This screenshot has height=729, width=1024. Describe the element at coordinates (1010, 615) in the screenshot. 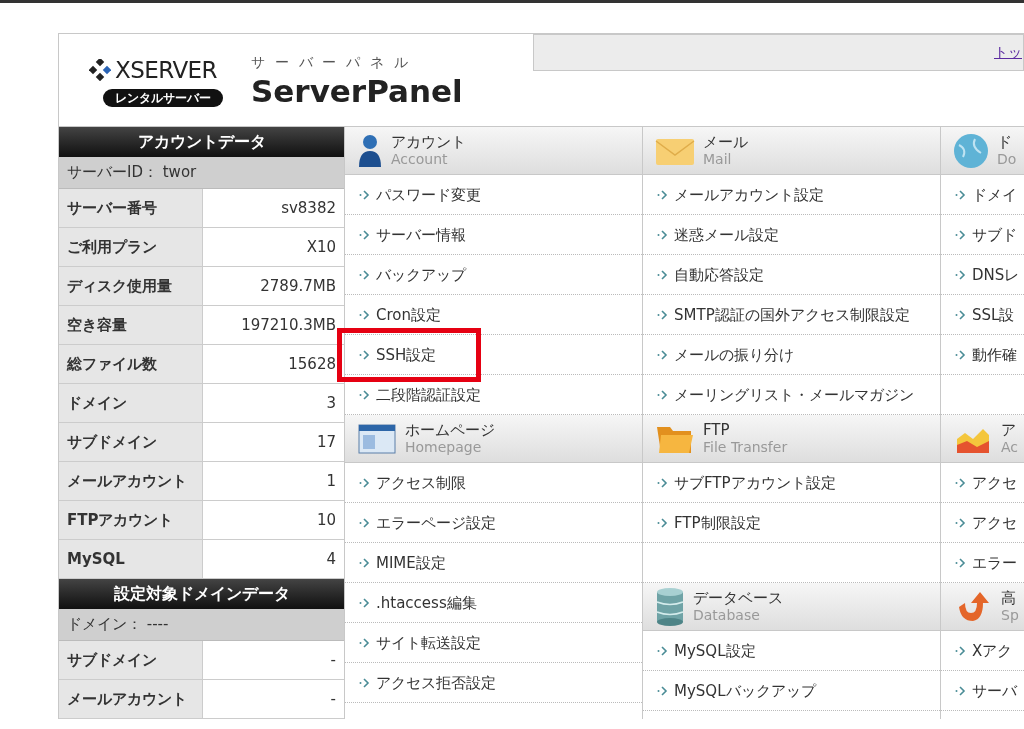

I see `section-subtitle: Sp` at that location.